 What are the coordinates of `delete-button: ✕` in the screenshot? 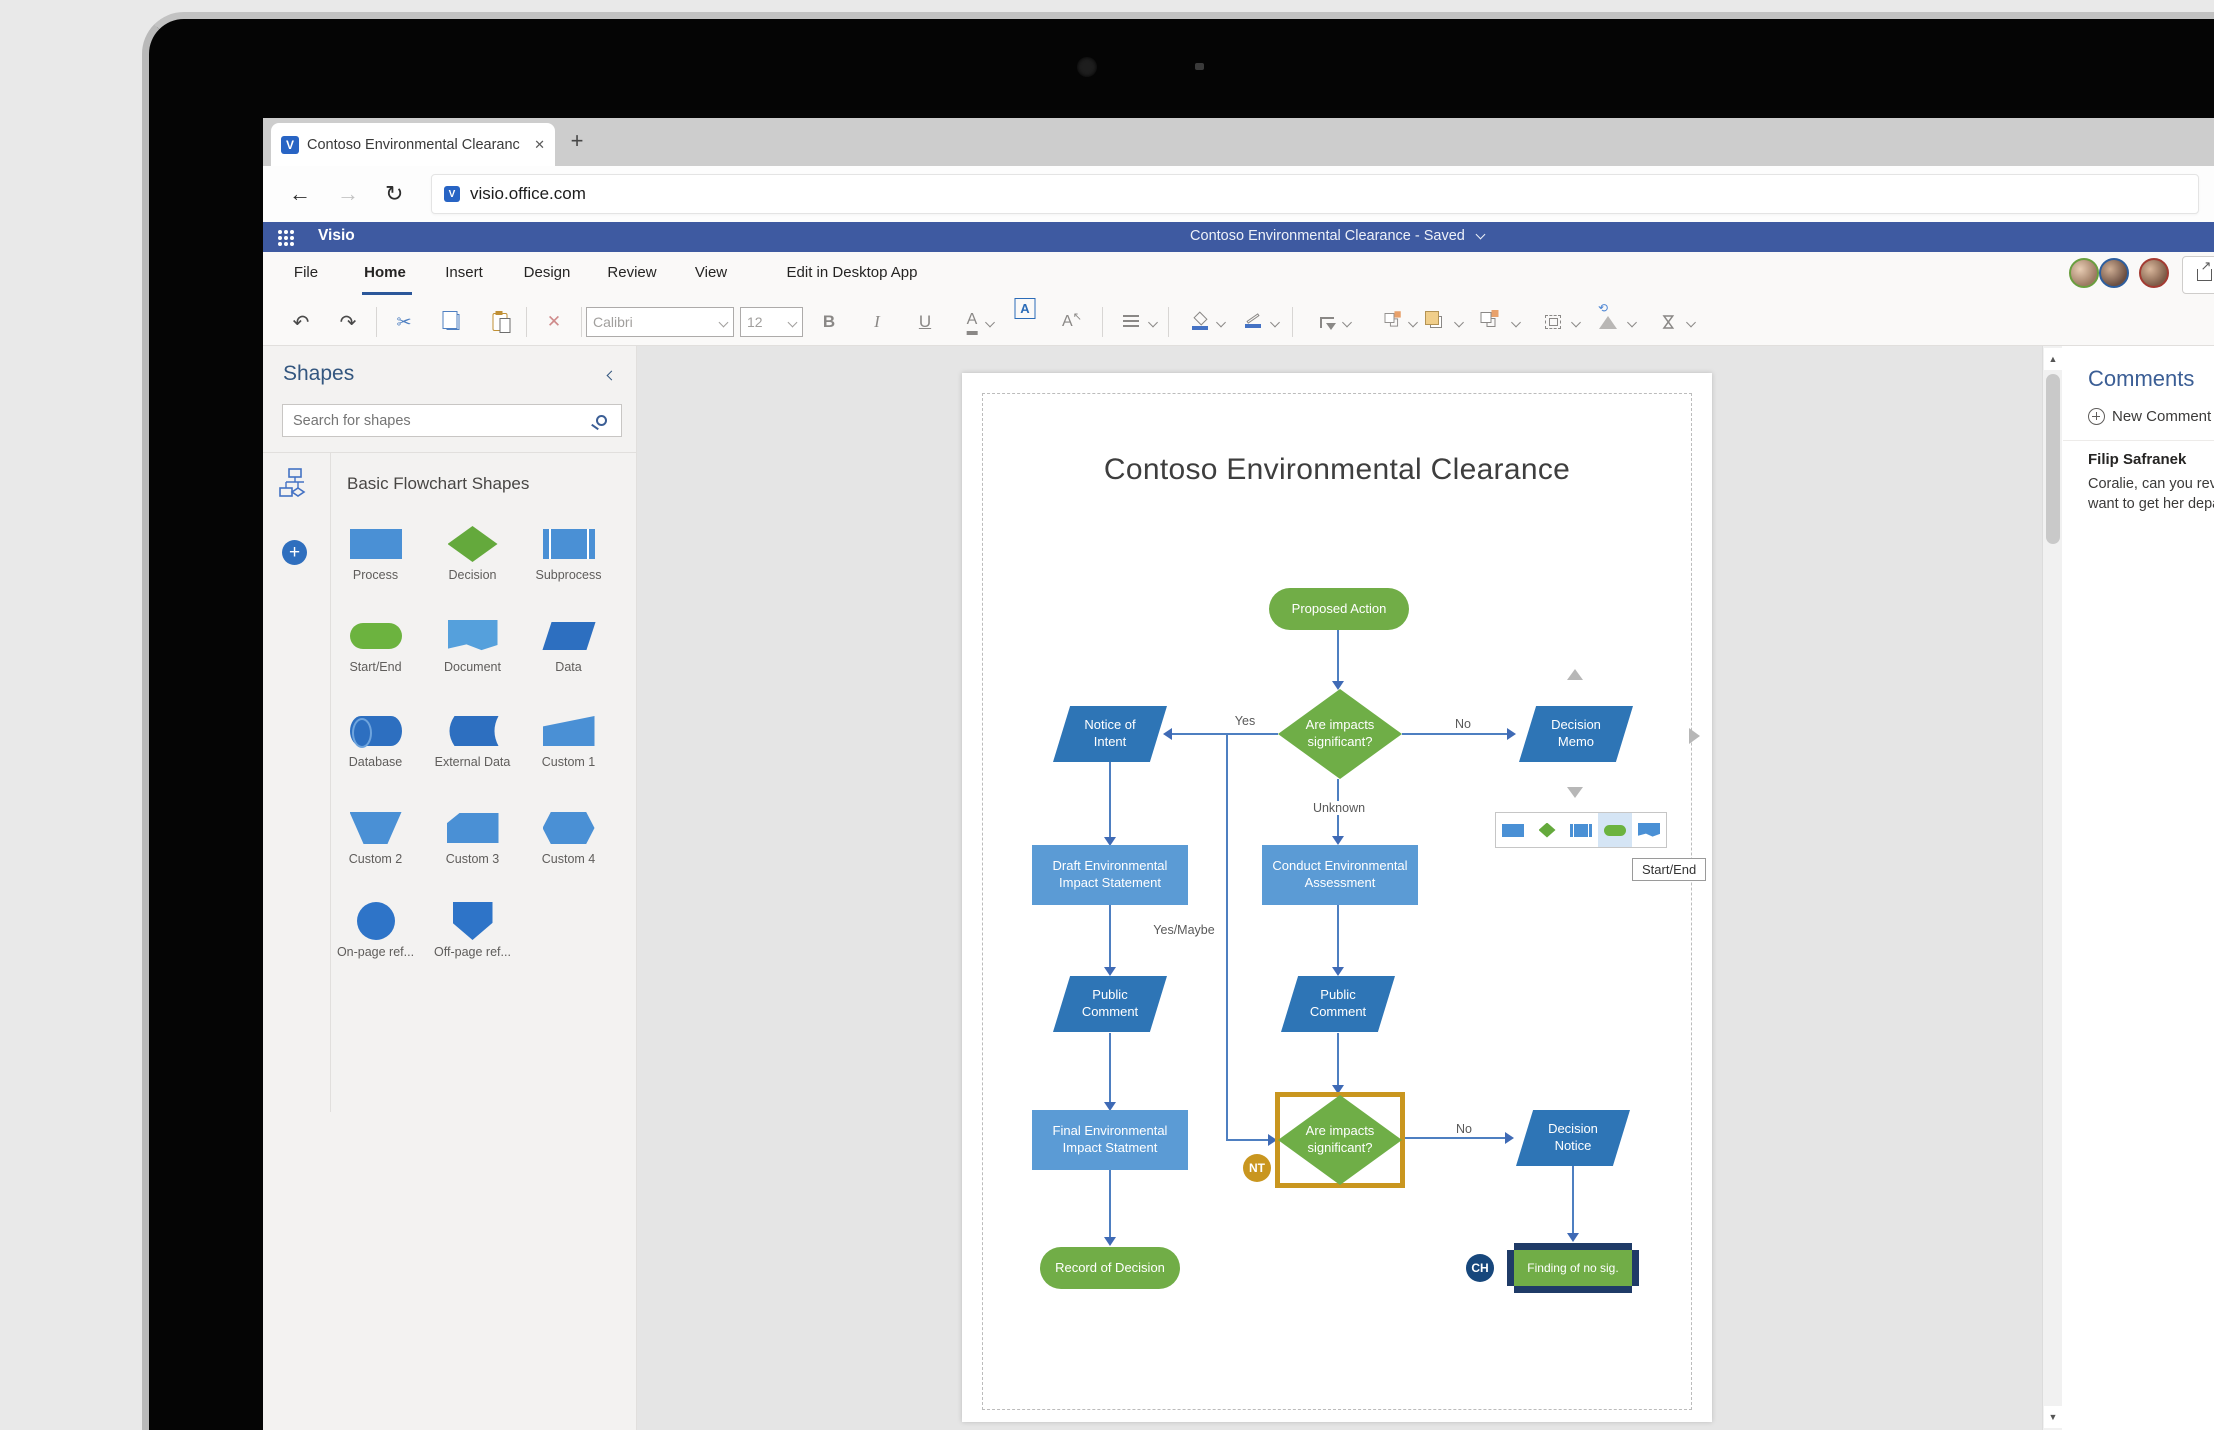 It's located at (554, 322).